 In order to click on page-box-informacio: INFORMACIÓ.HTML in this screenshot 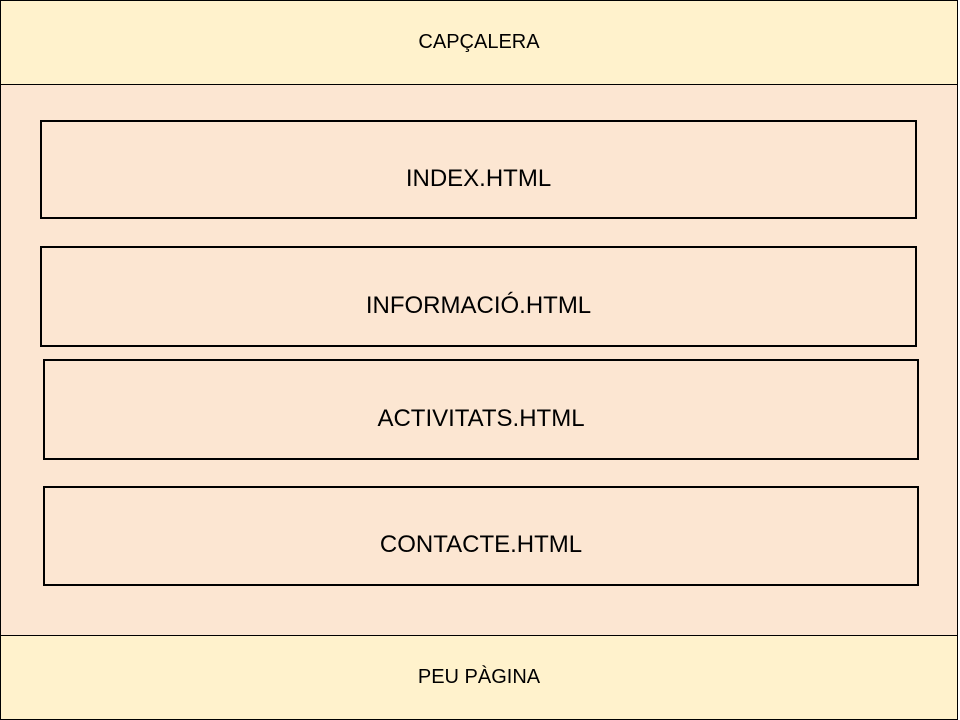, I will do `click(478, 296)`.